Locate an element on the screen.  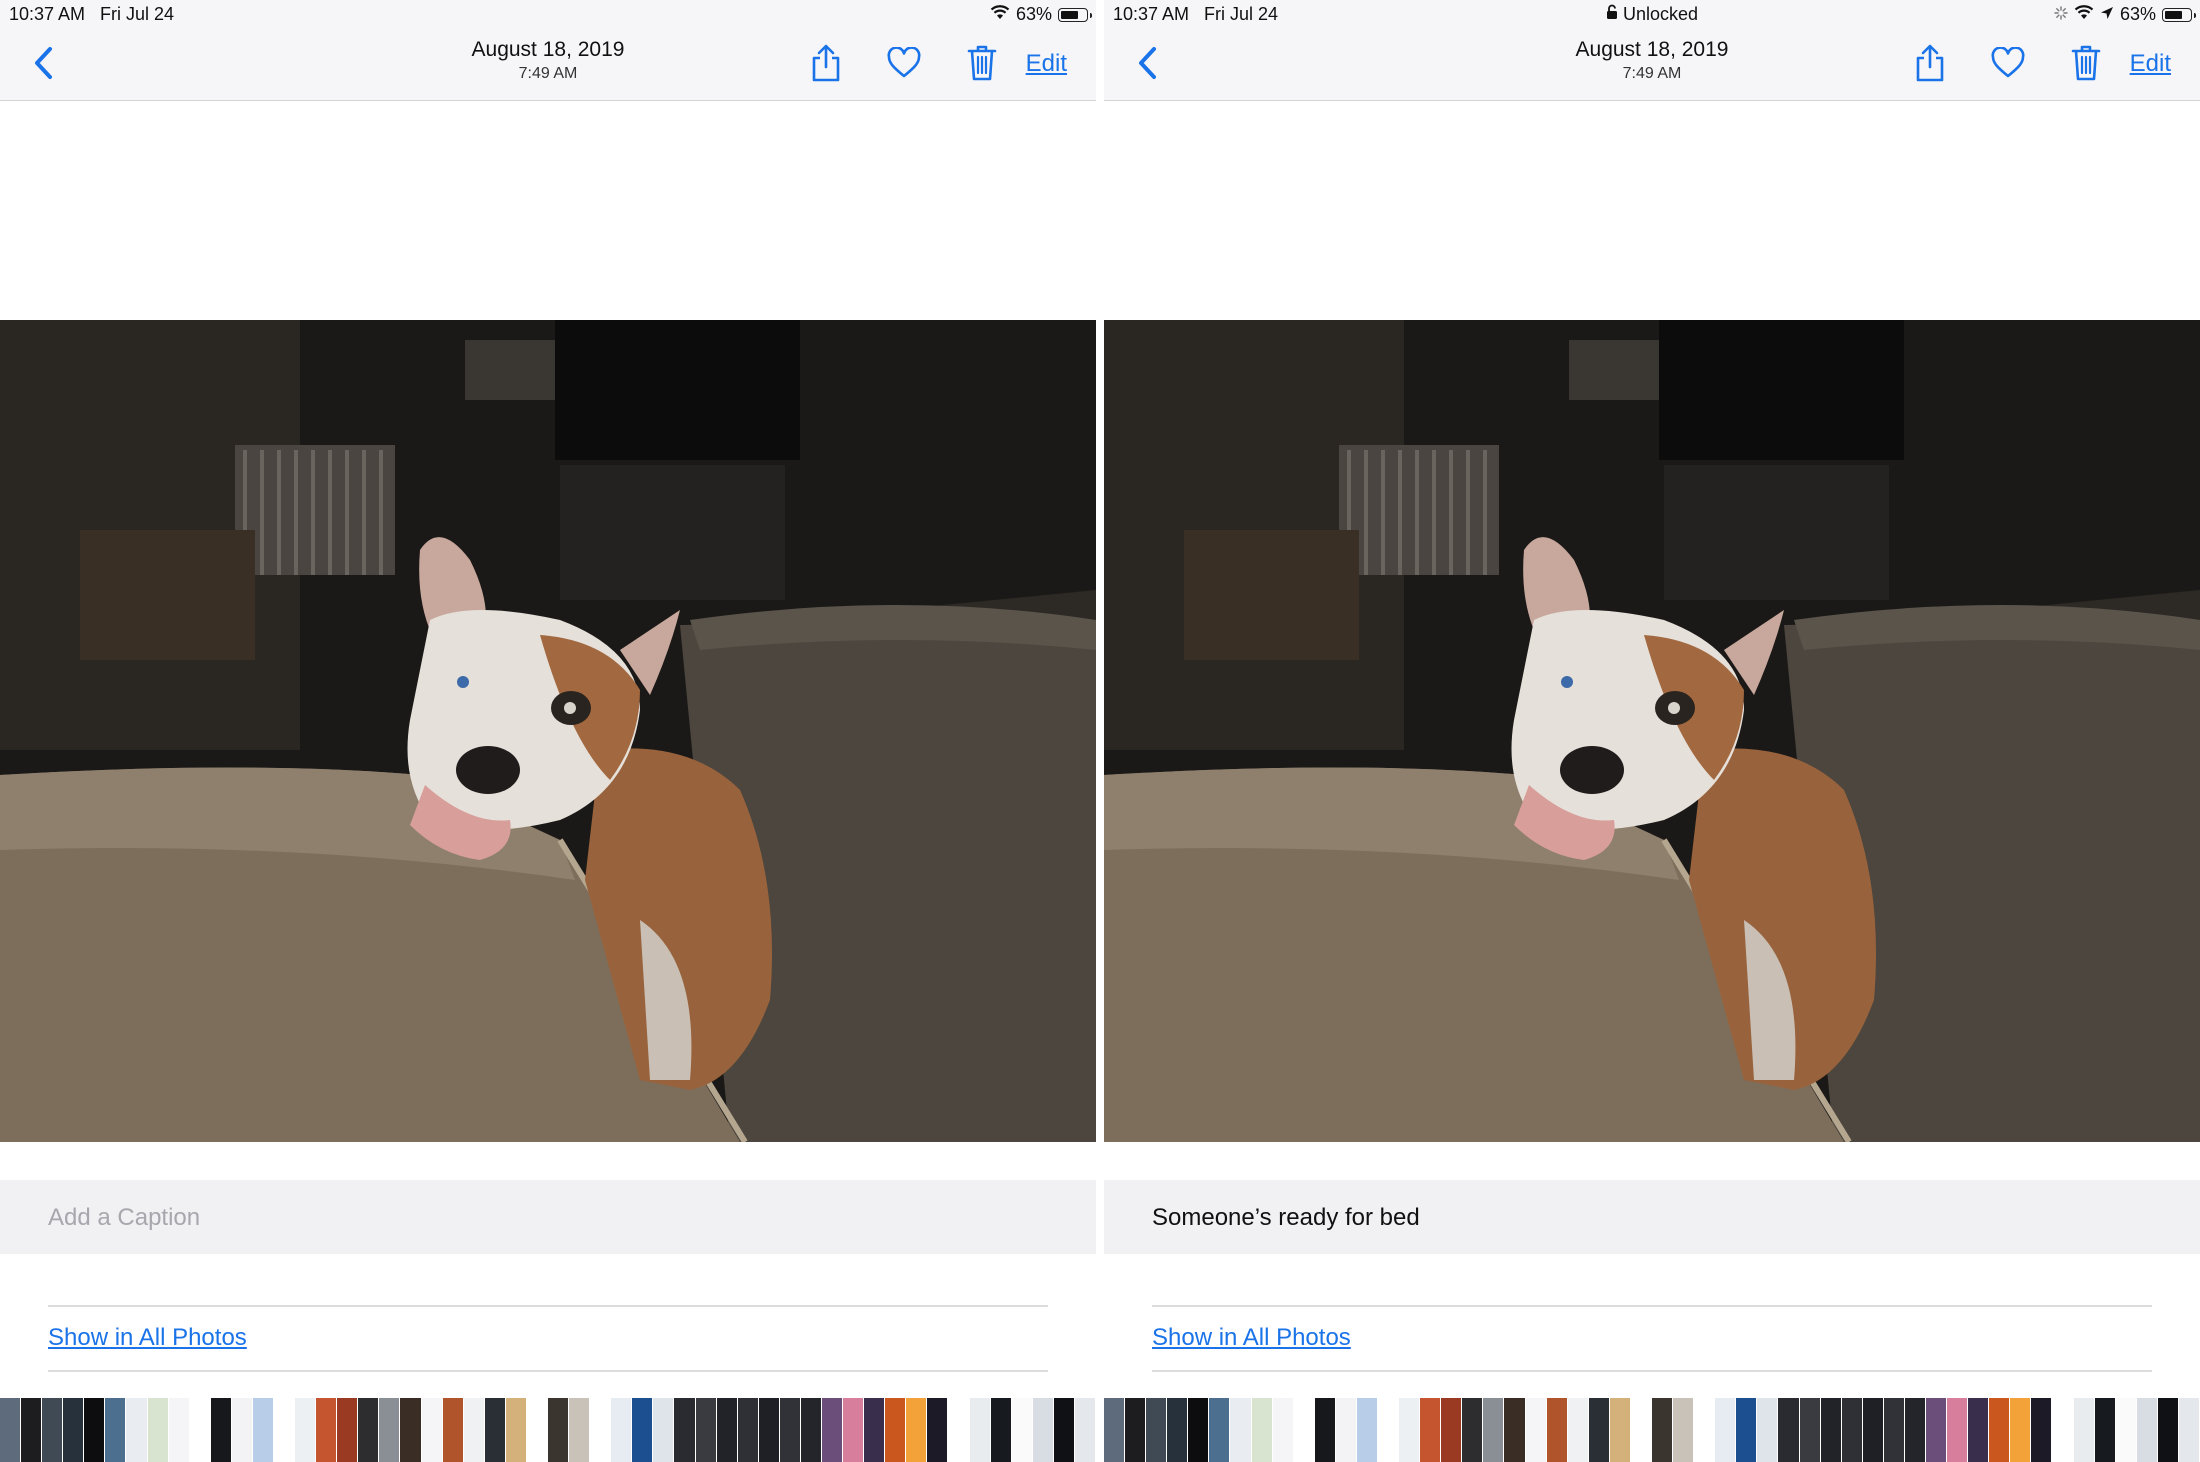
heart-icon is located at coordinates (904, 63).